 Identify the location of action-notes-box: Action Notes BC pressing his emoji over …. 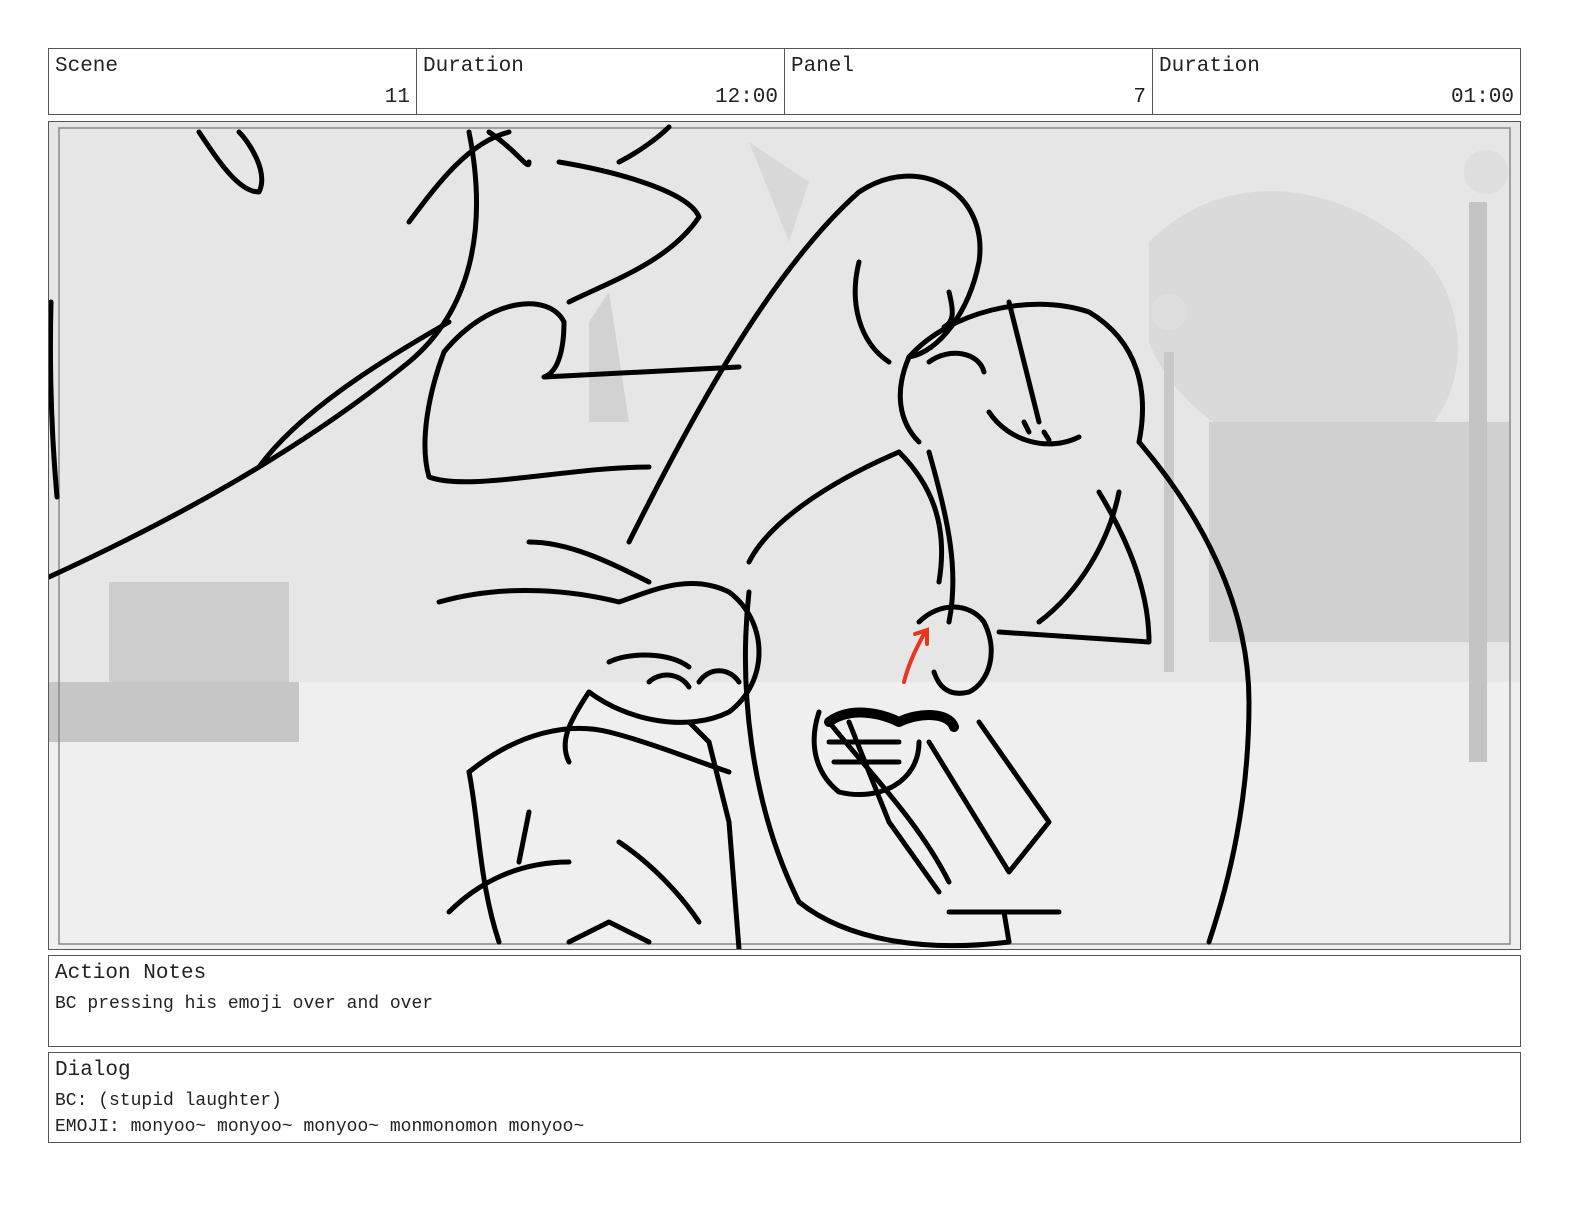
(784, 1001).